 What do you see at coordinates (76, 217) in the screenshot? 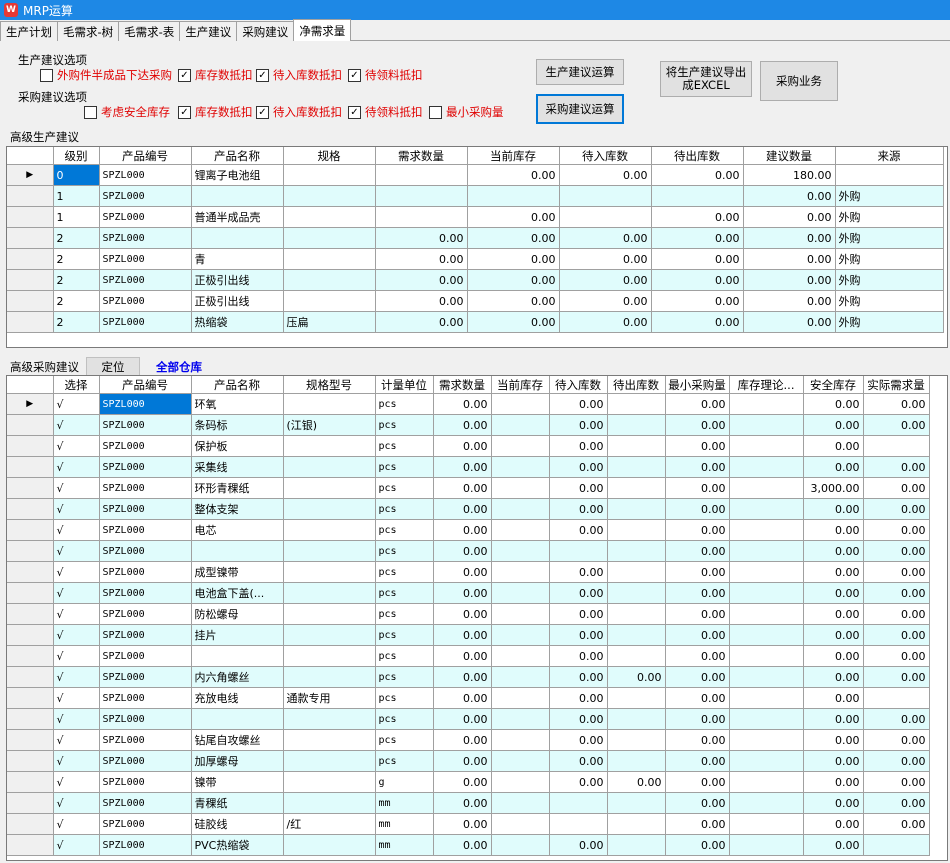
I see `table-cell: 1` at bounding box center [76, 217].